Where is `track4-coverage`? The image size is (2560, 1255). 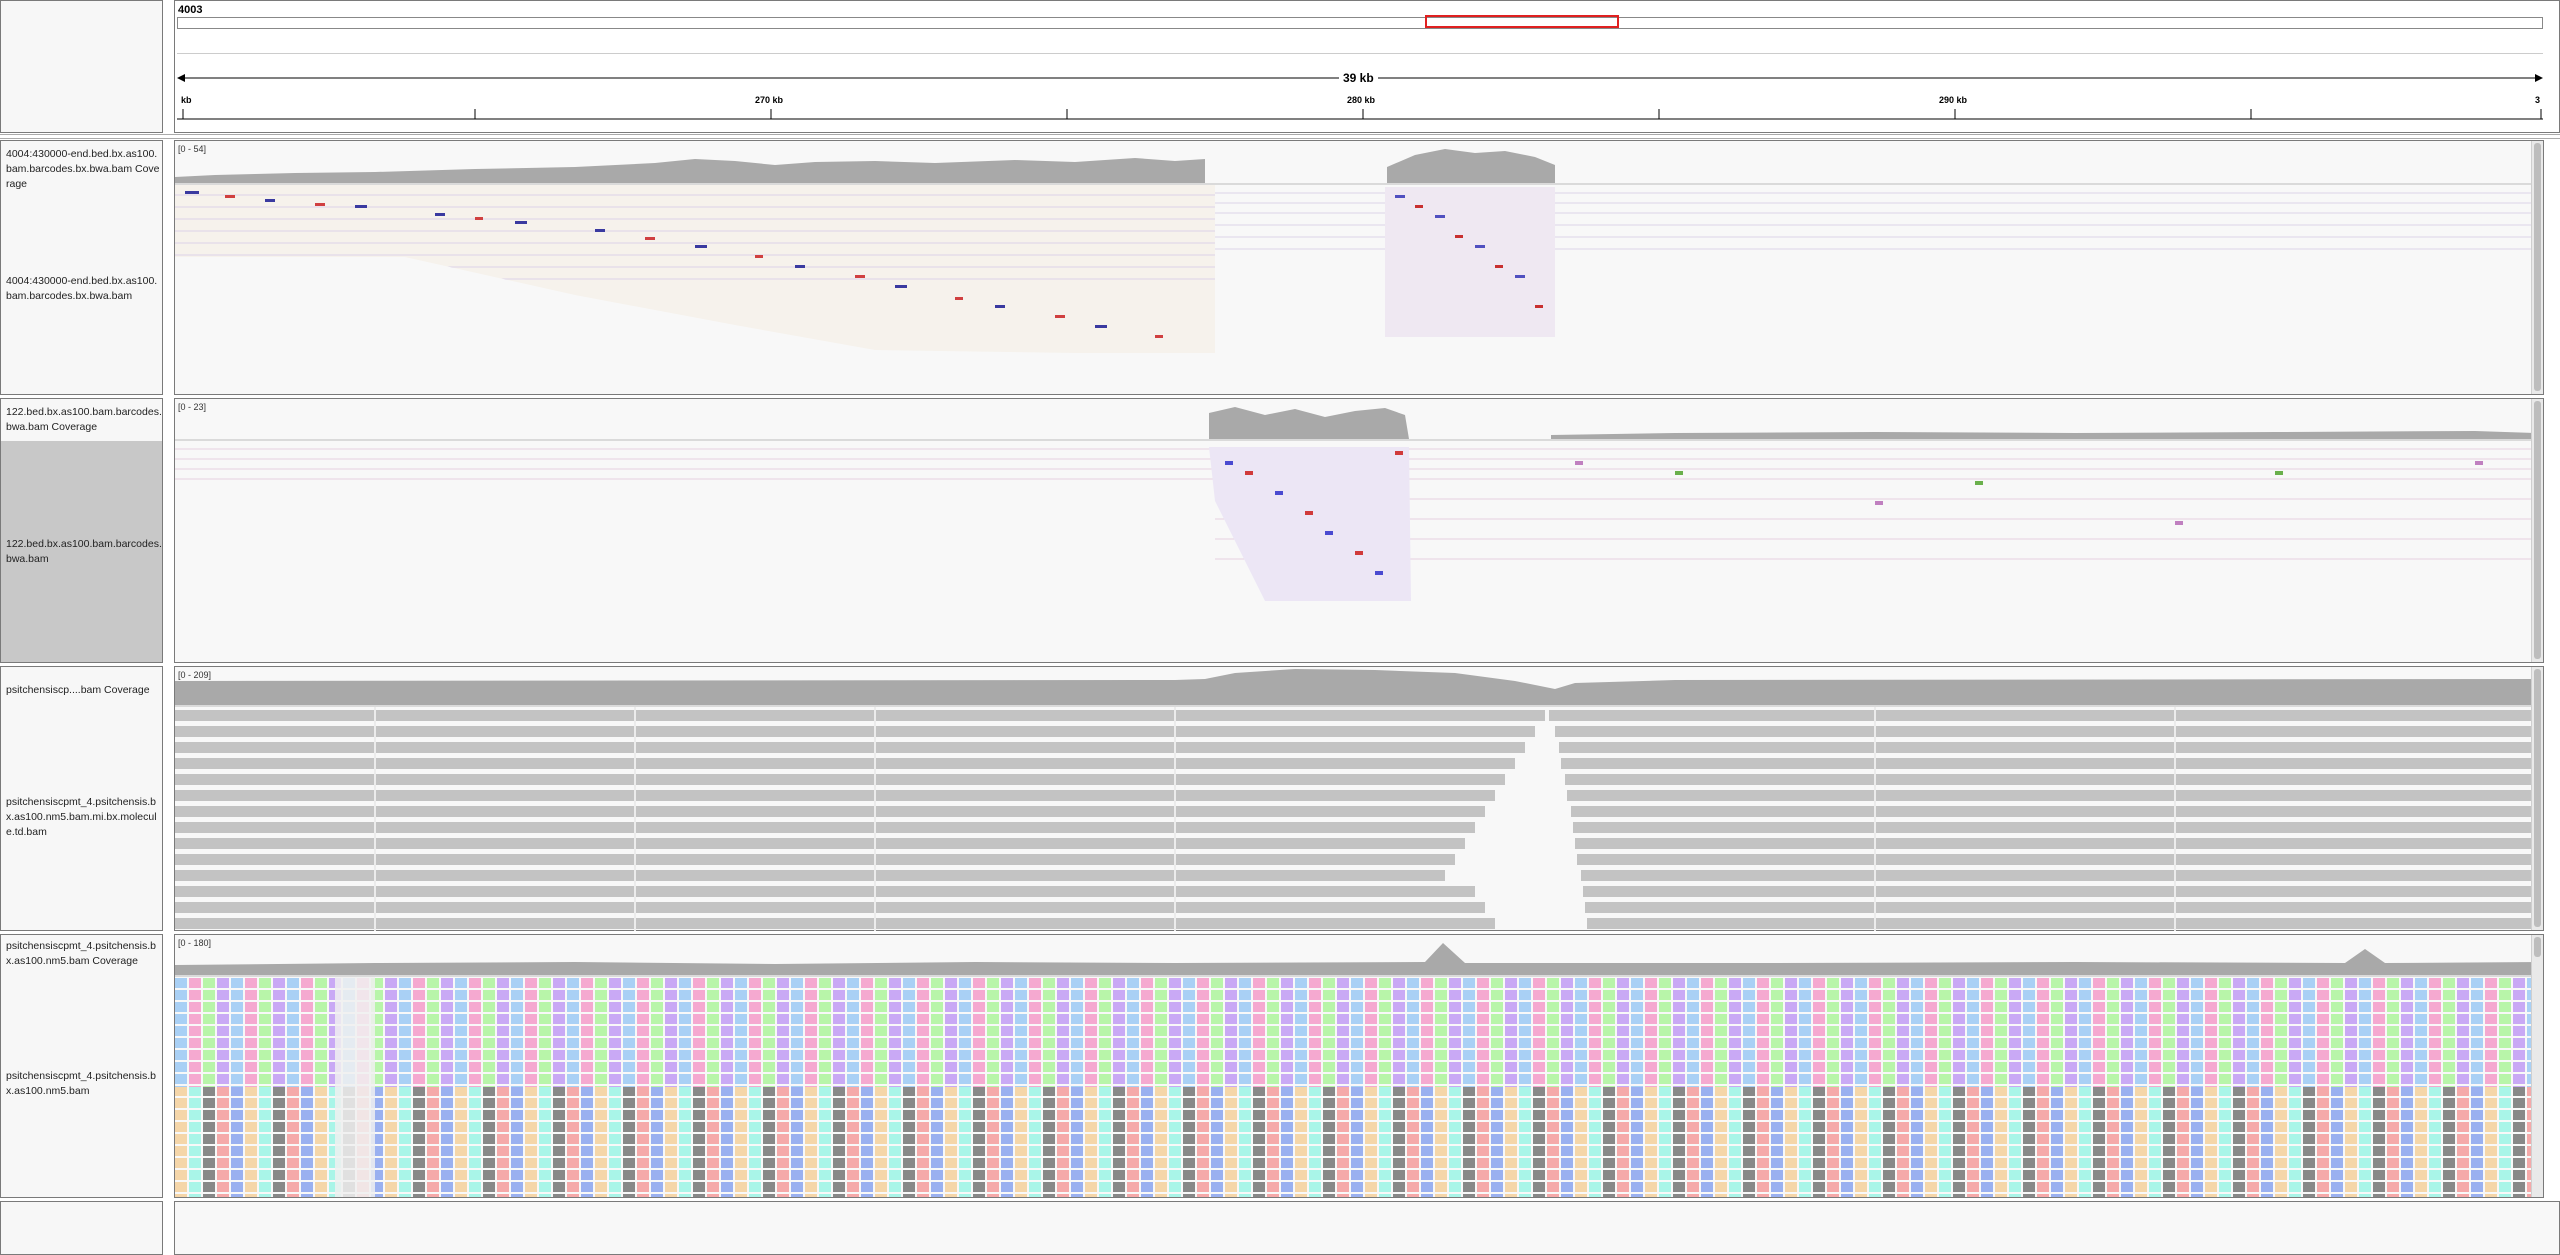
track4-coverage is located at coordinates (1359, 960).